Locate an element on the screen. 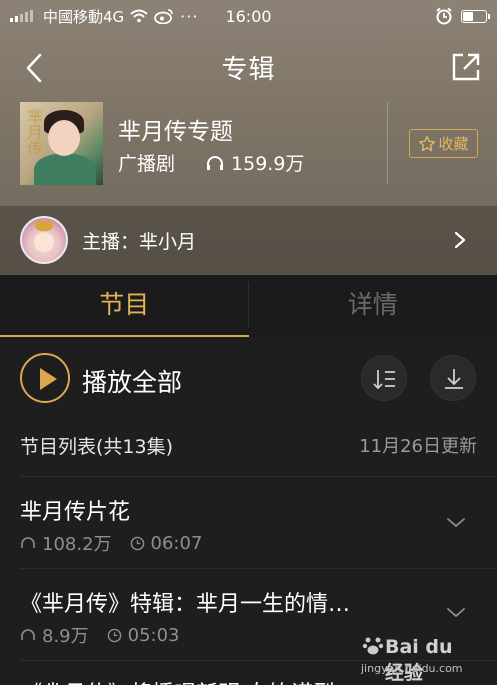  download-button is located at coordinates (453, 378).